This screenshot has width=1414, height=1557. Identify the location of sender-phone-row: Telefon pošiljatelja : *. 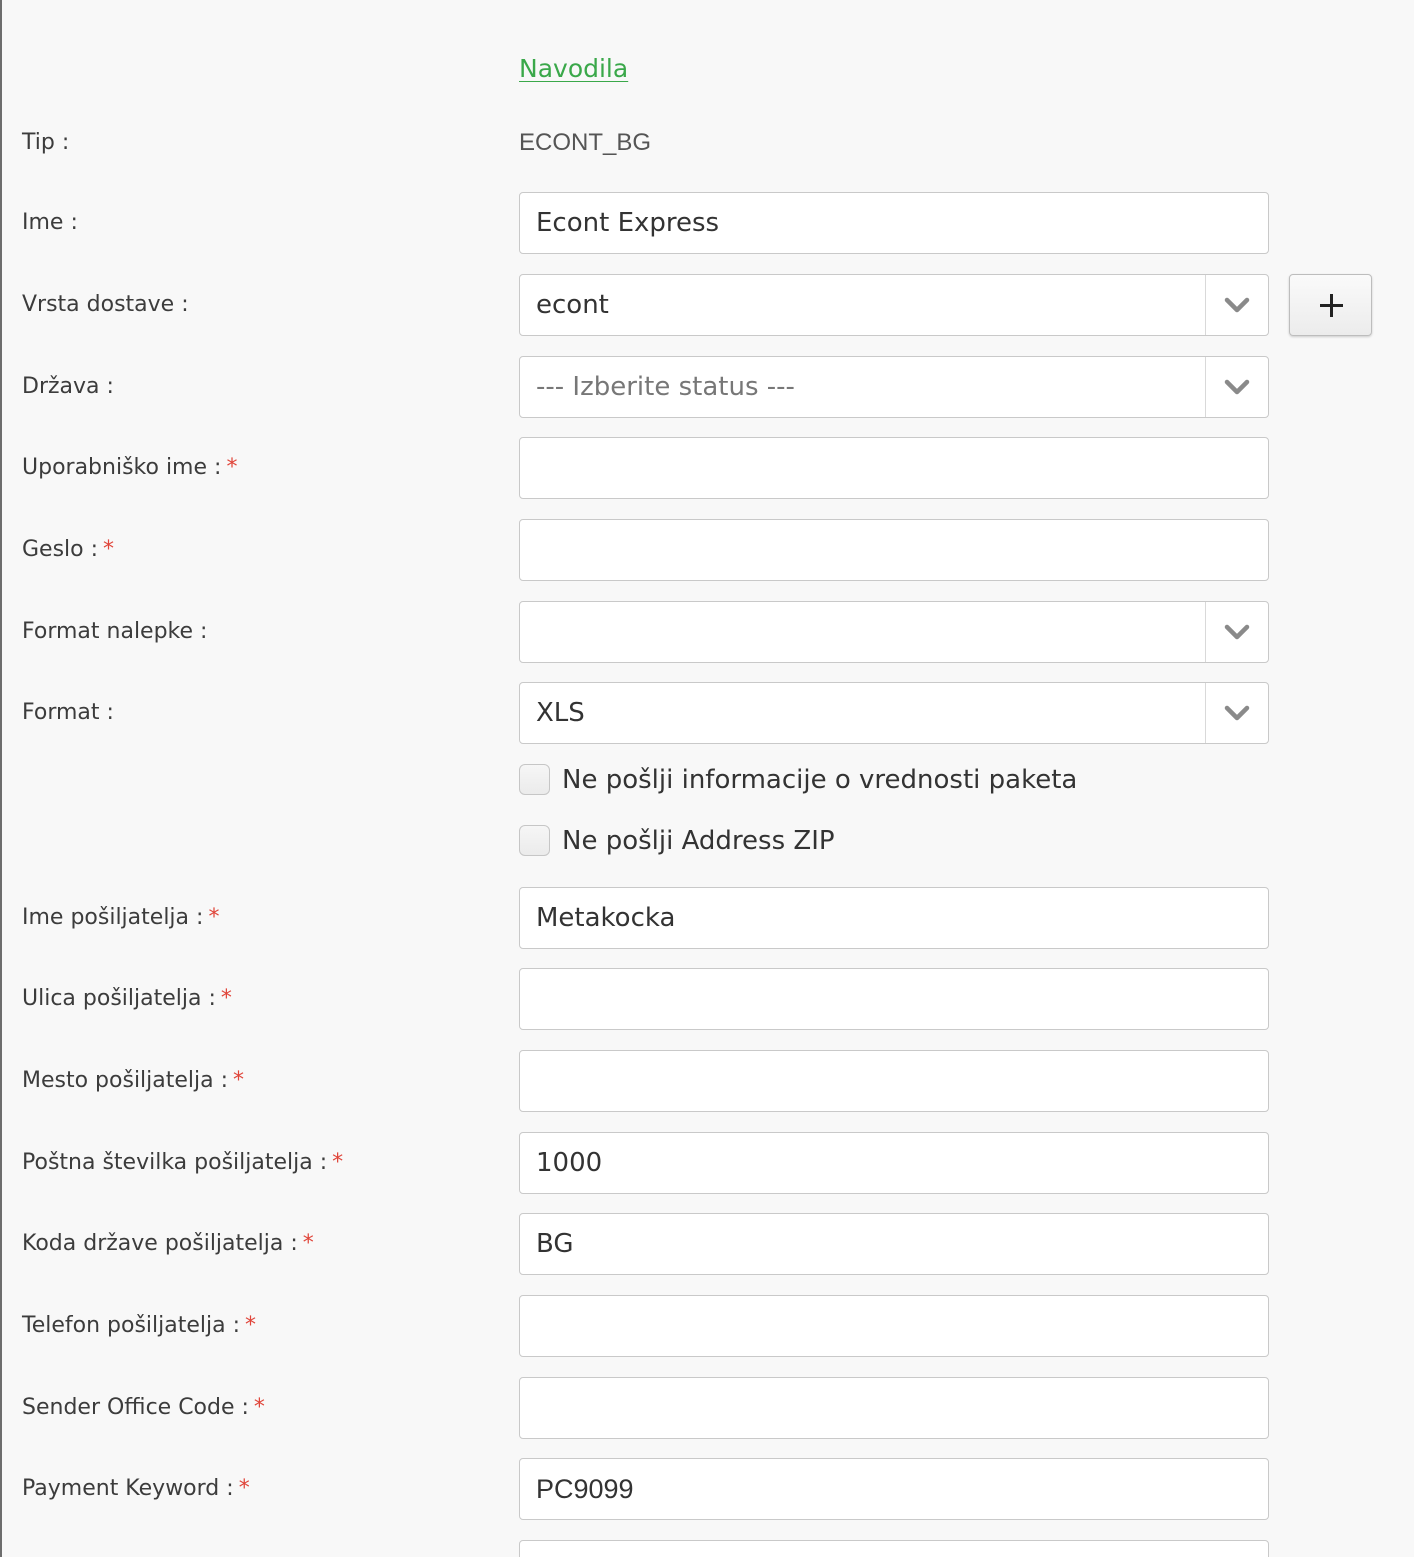
(707, 1326).